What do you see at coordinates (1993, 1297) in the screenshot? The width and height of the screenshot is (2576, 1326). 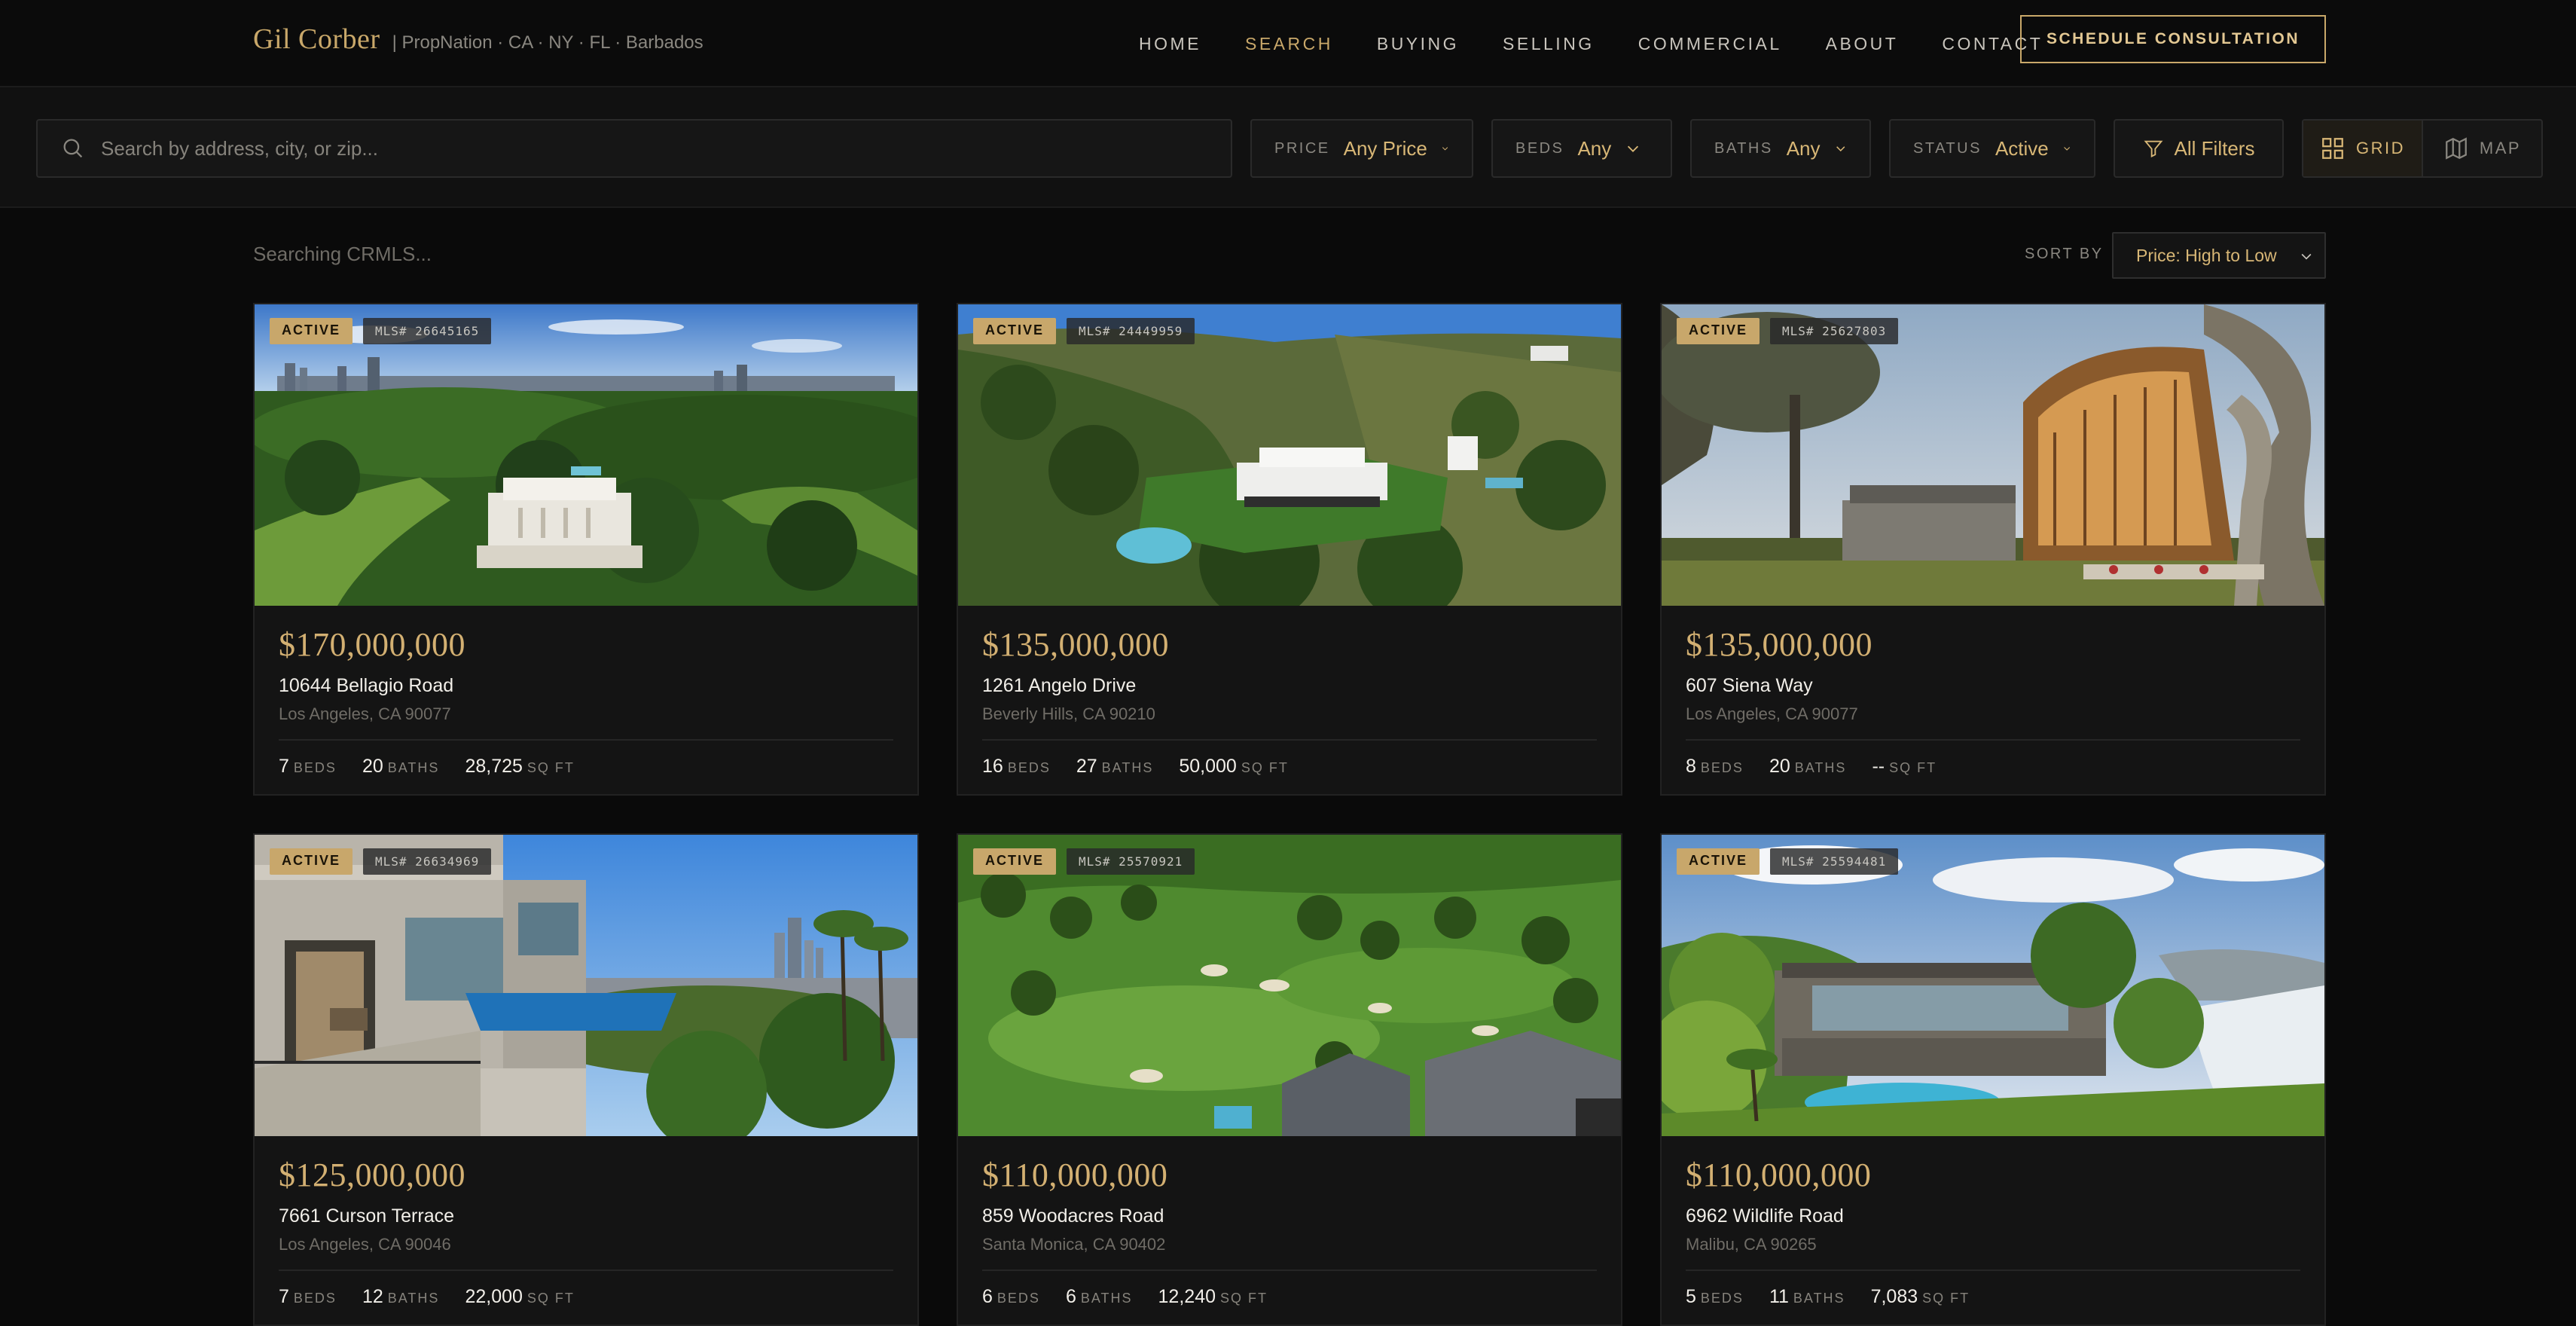 I see `listing-stats: 5 BEDS 11 BATHS 7,083 SQ FT` at bounding box center [1993, 1297].